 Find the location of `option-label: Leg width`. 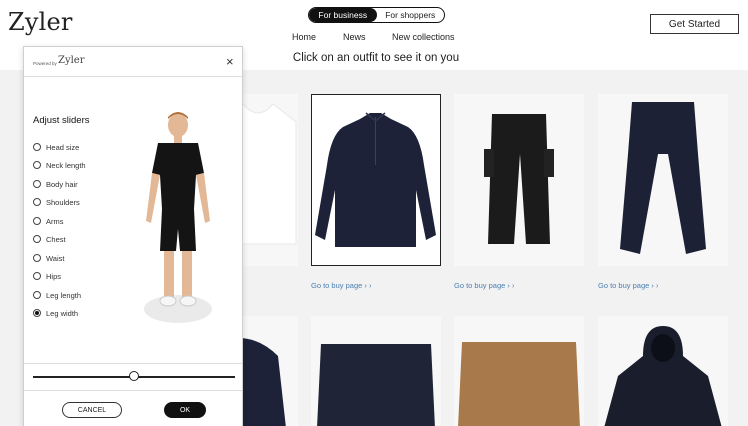

option-label: Leg width is located at coordinates (62, 313).